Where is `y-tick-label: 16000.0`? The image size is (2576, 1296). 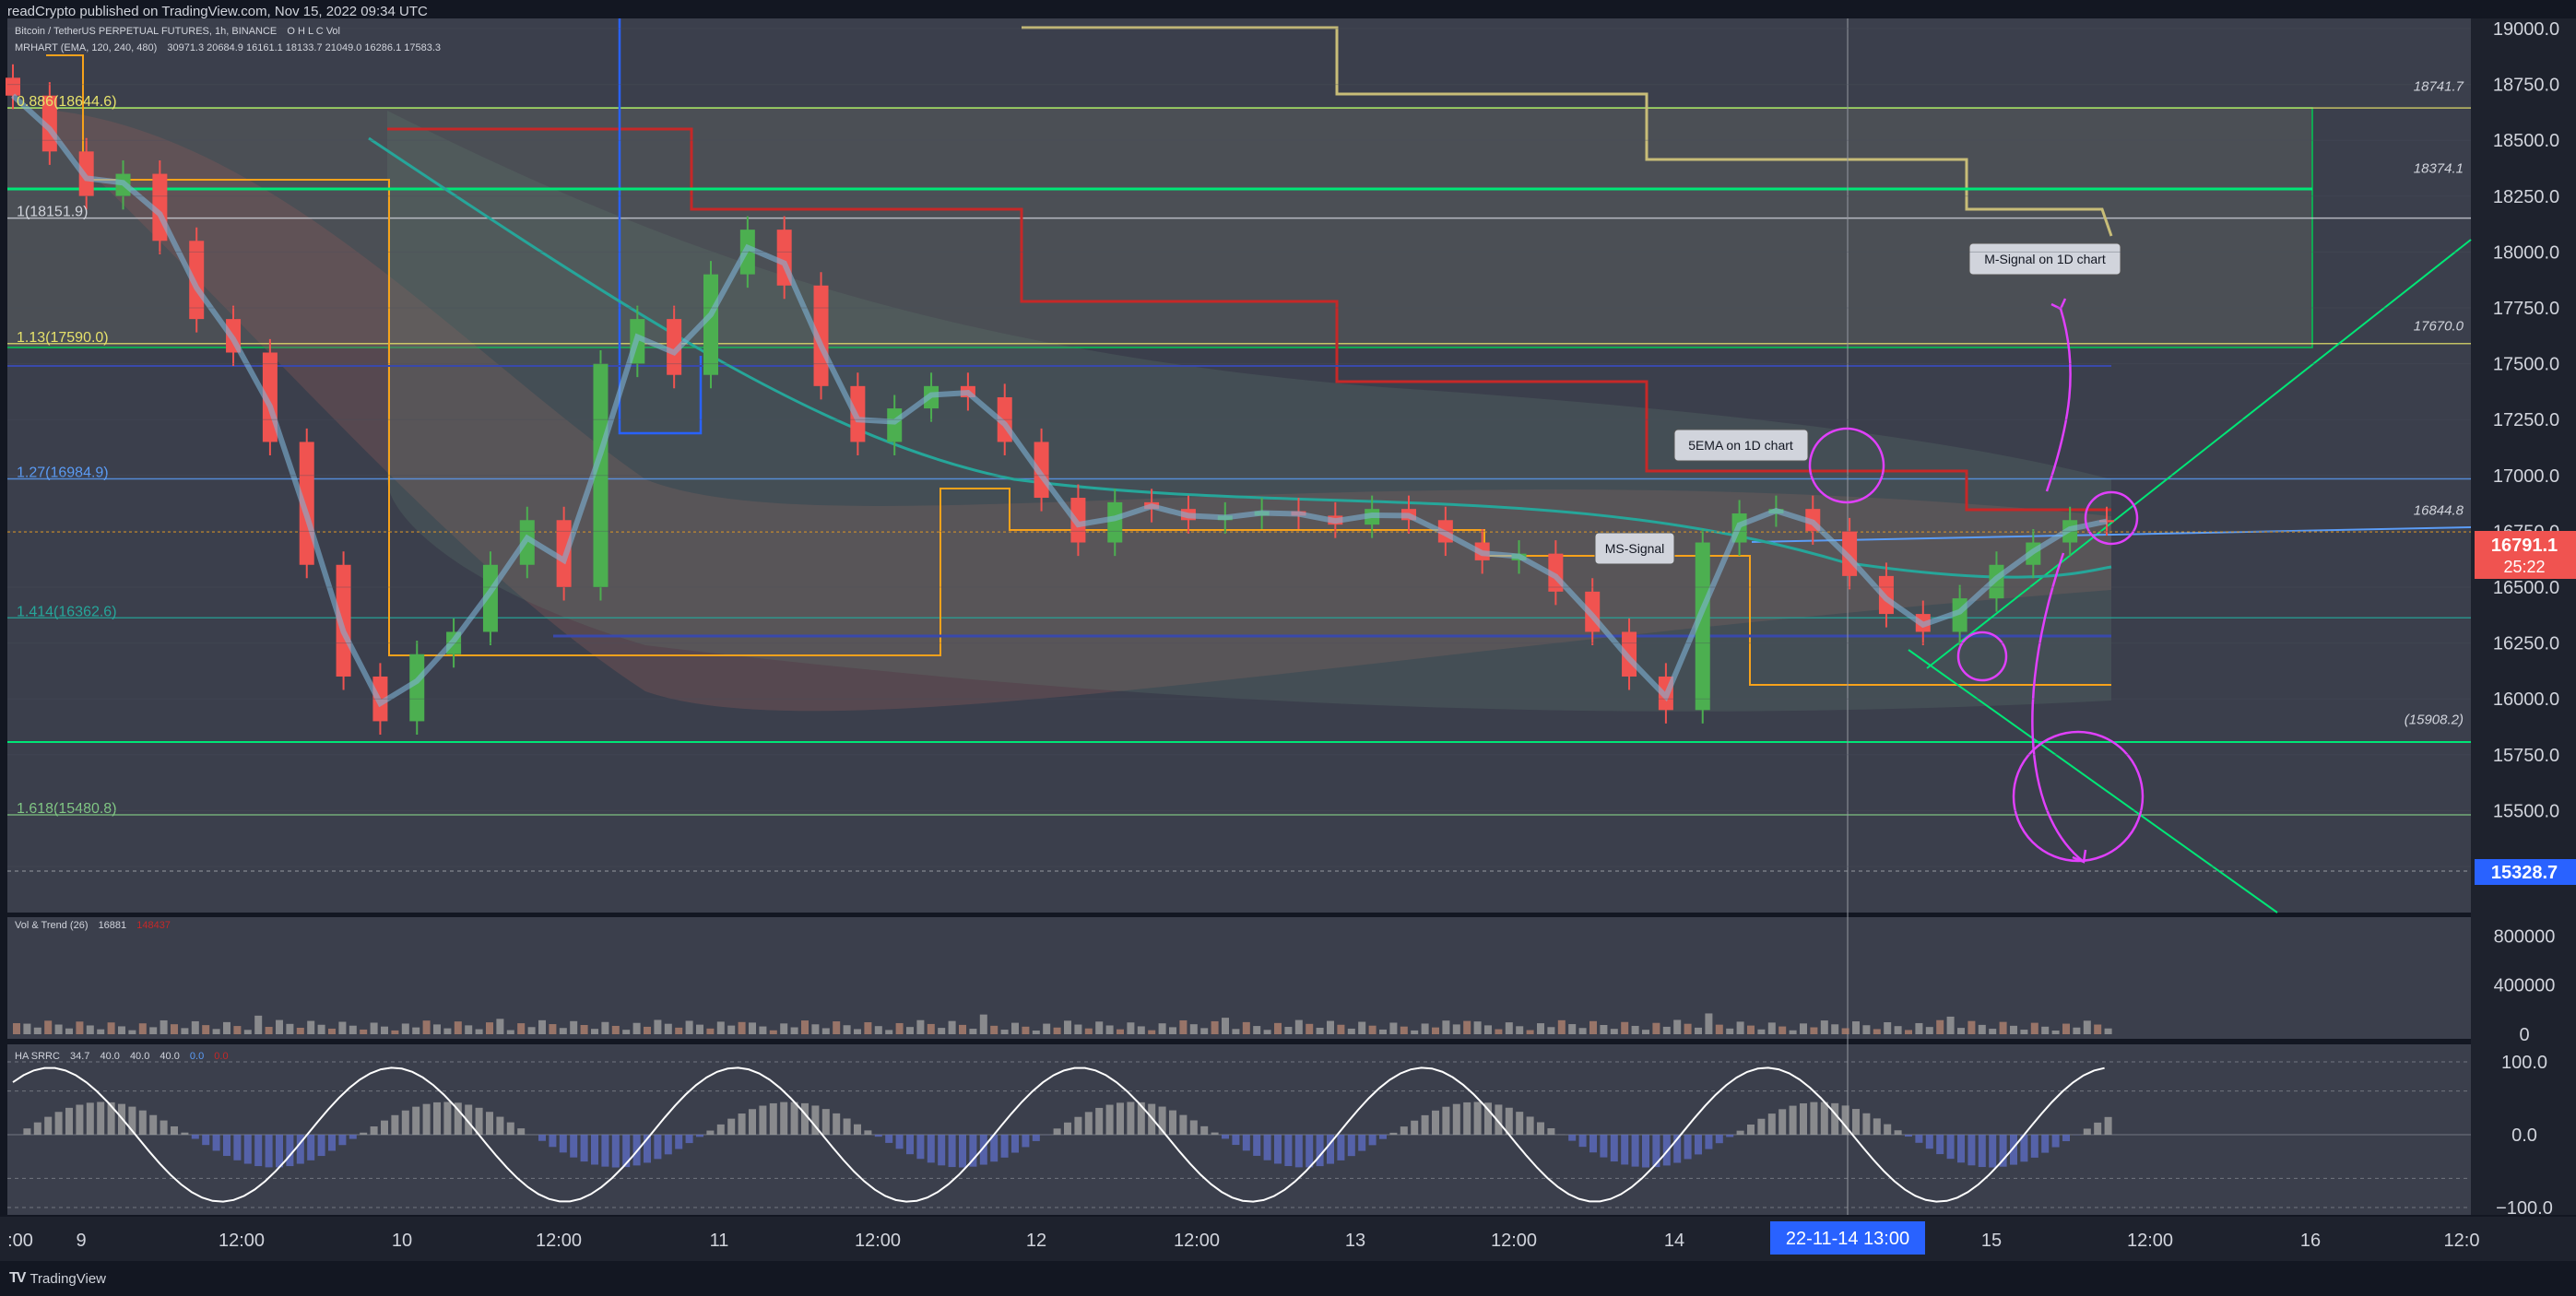 y-tick-label: 16000.0 is located at coordinates (2526, 699).